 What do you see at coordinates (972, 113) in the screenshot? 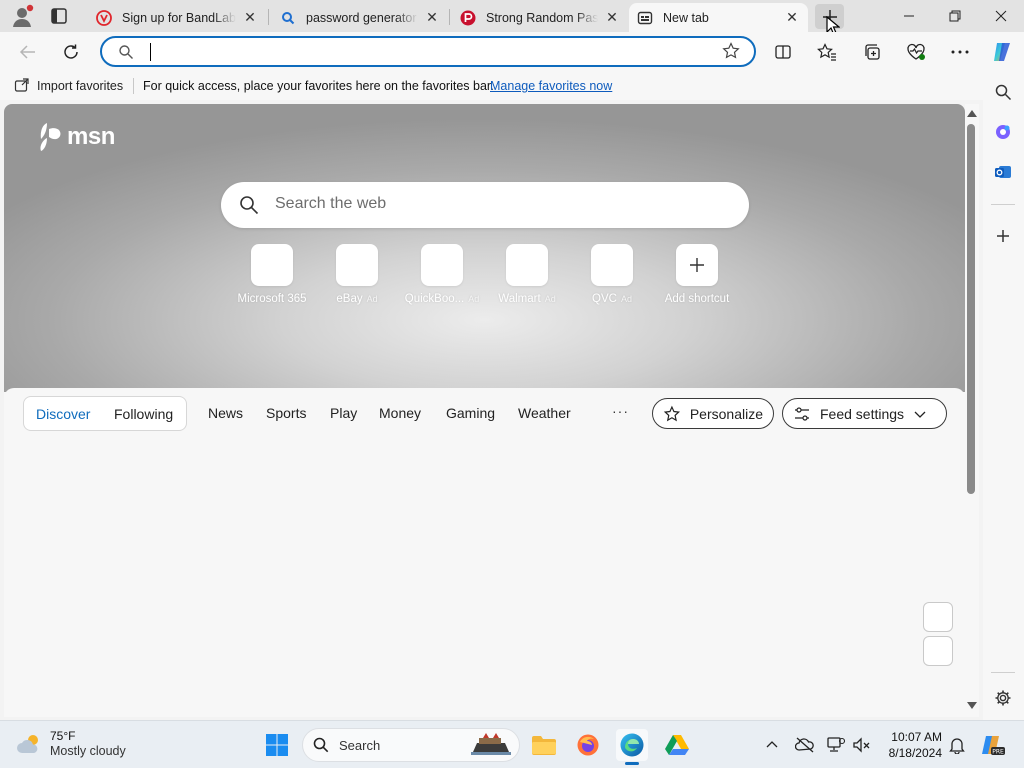
I see `scroll-up-arrow-icon` at bounding box center [972, 113].